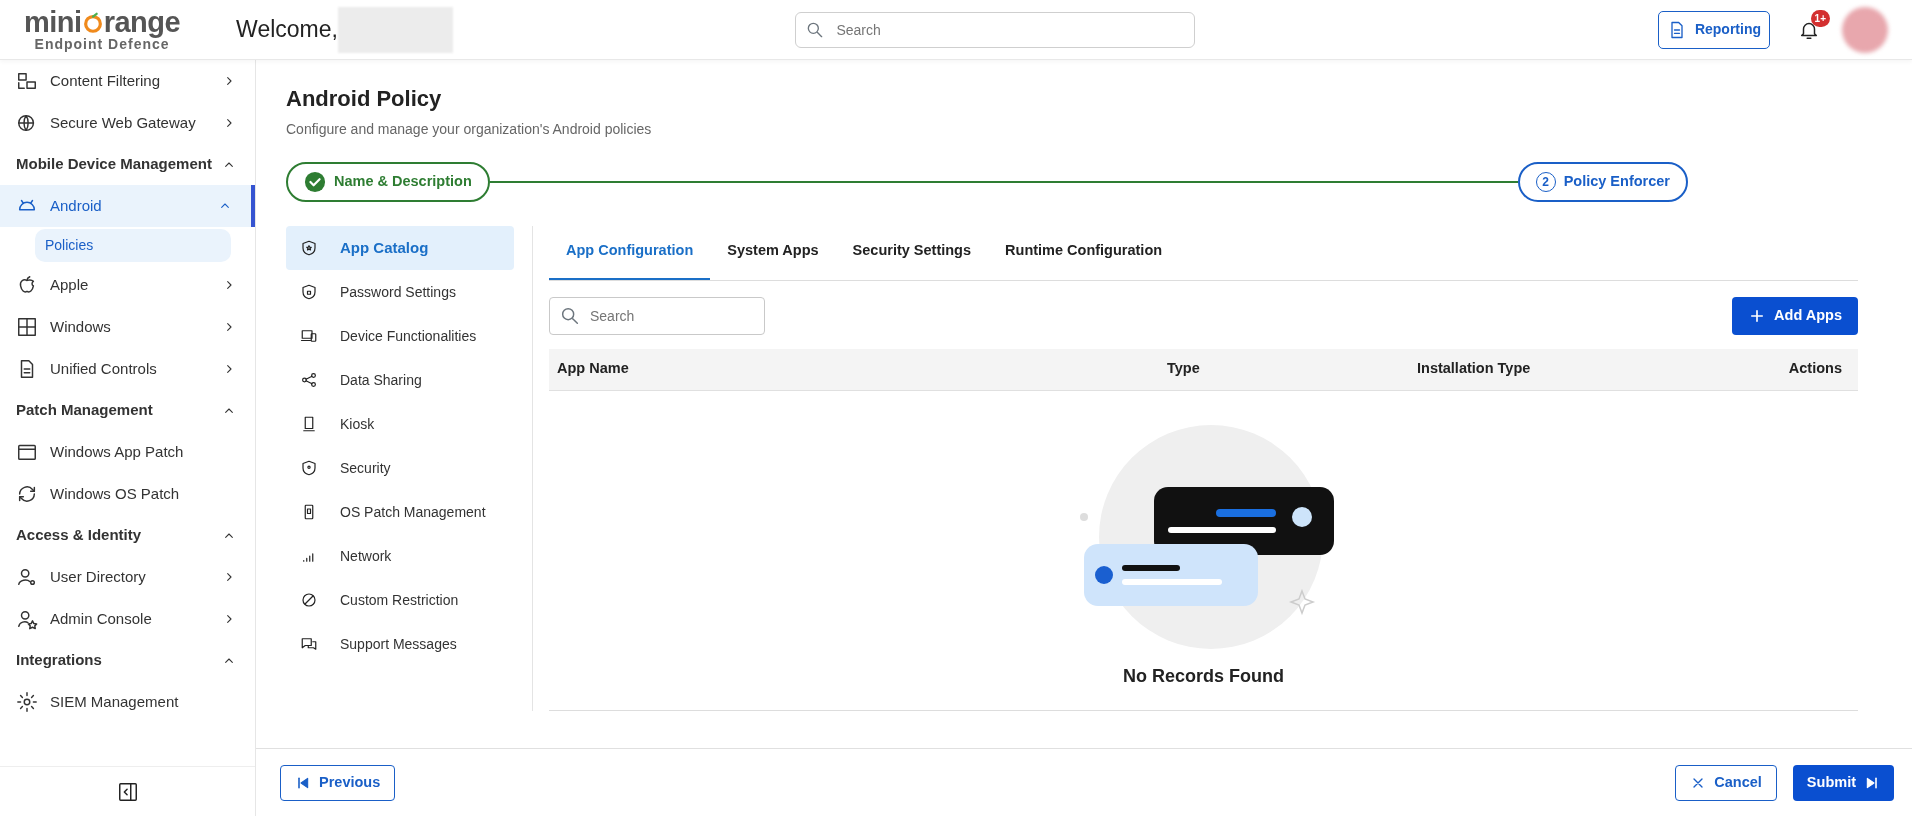 Image resolution: width=1912 pixels, height=816 pixels. What do you see at coordinates (469, 129) in the screenshot?
I see `page-subtitle: Configure and manage your organization's Android policies` at bounding box center [469, 129].